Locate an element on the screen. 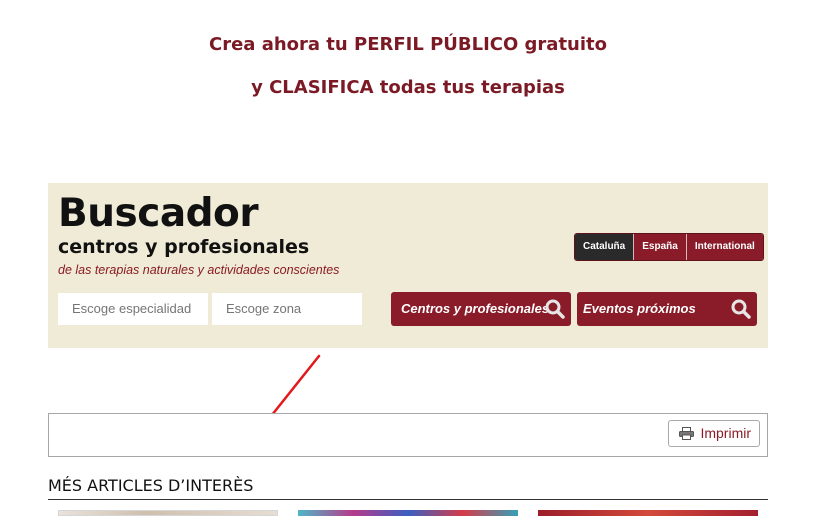  print-button: Imprimir is located at coordinates (714, 433).